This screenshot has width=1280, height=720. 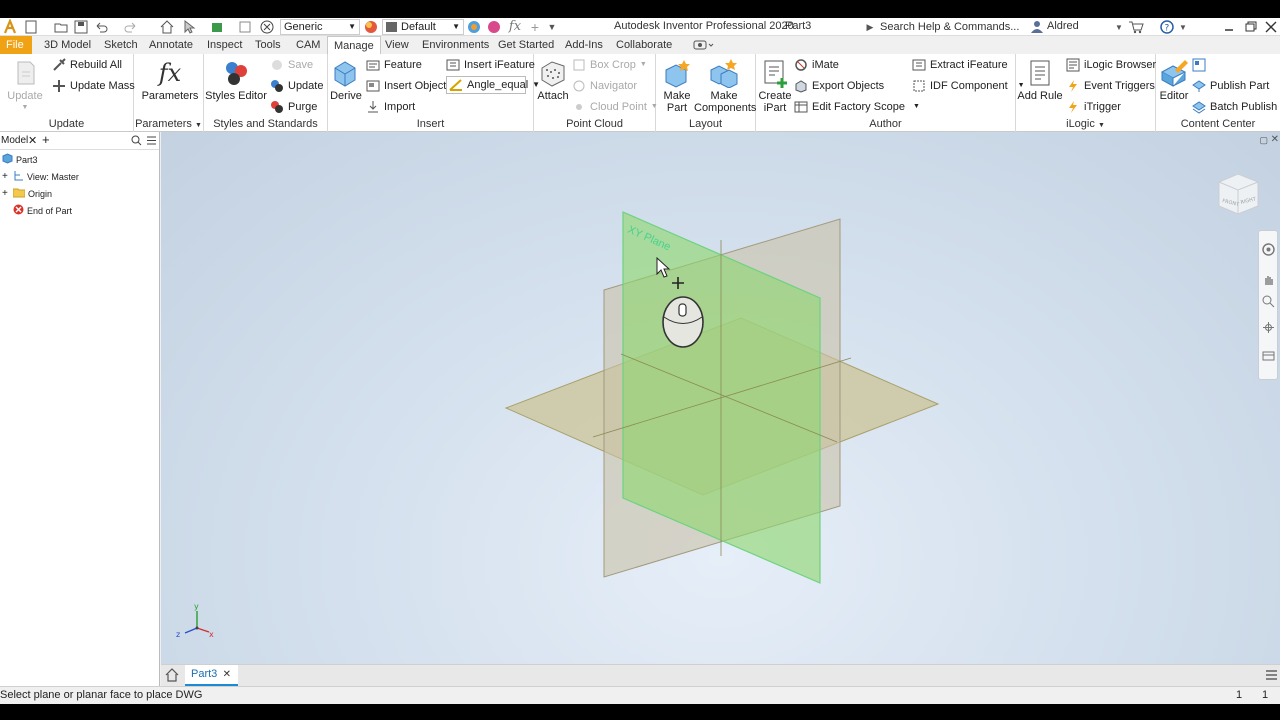 What do you see at coordinates (960, 65) in the screenshot?
I see `extract-ifeature-button: Extract iFeature` at bounding box center [960, 65].